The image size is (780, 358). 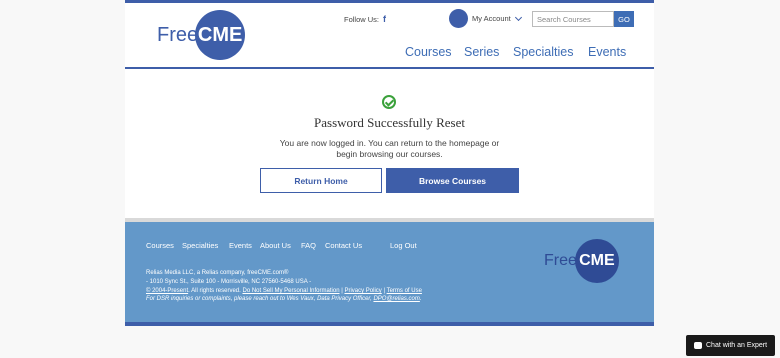 What do you see at coordinates (389, 102) in the screenshot?
I see `checkmark-icon` at bounding box center [389, 102].